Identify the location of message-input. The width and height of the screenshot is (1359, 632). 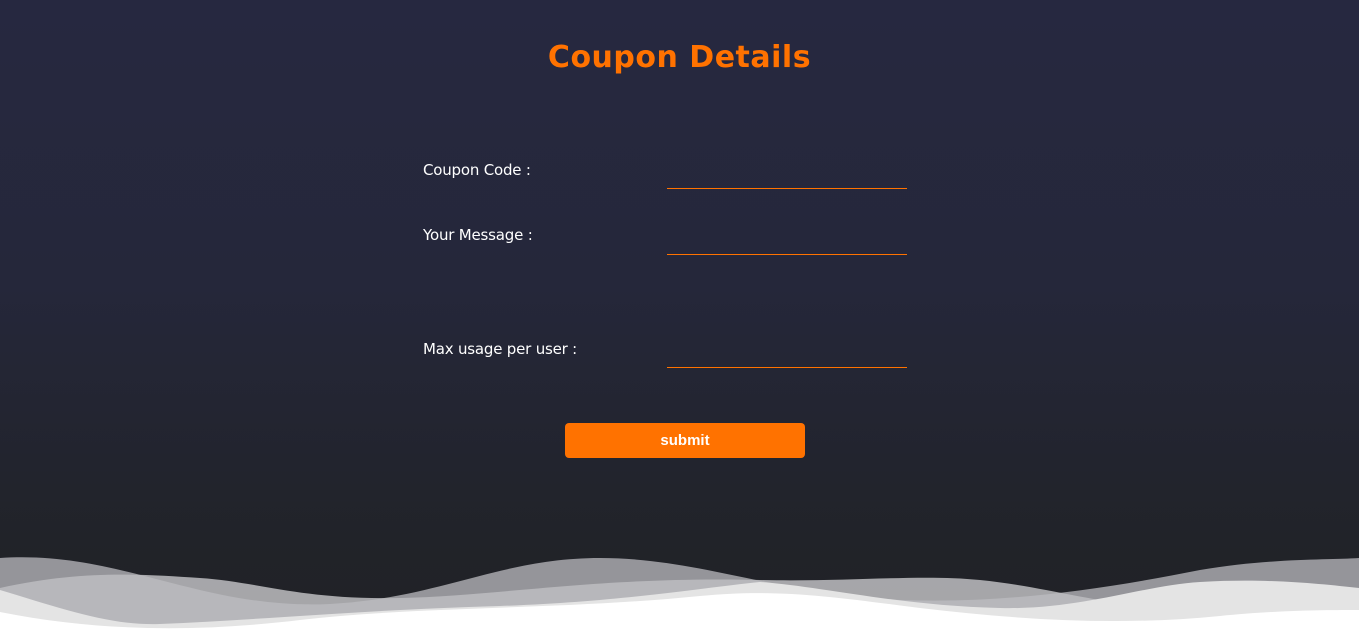
(787, 243).